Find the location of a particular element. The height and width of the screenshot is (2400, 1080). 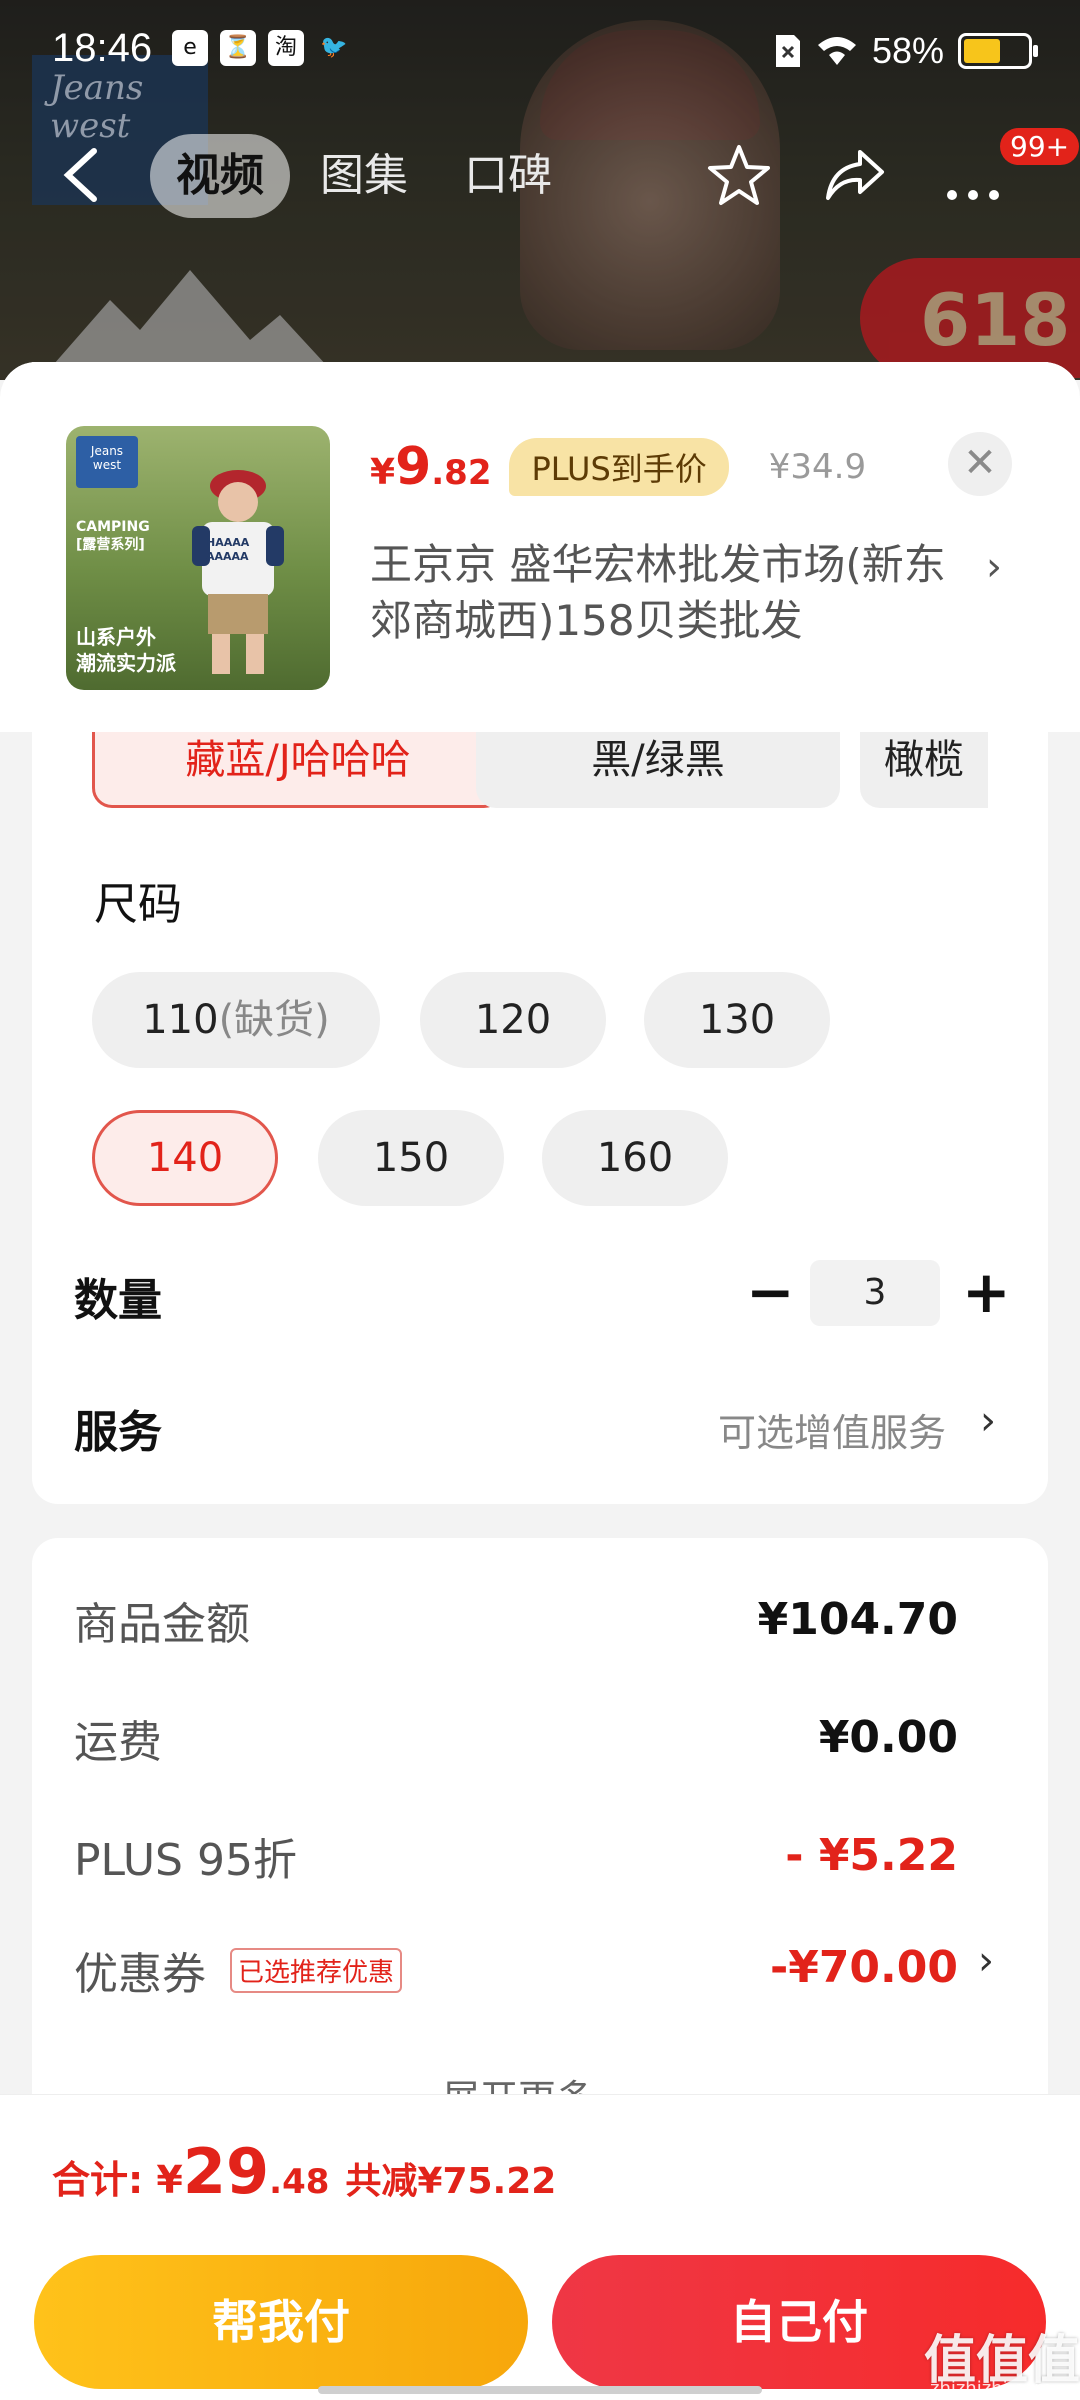

size-option-160: 160 is located at coordinates (635, 1158).